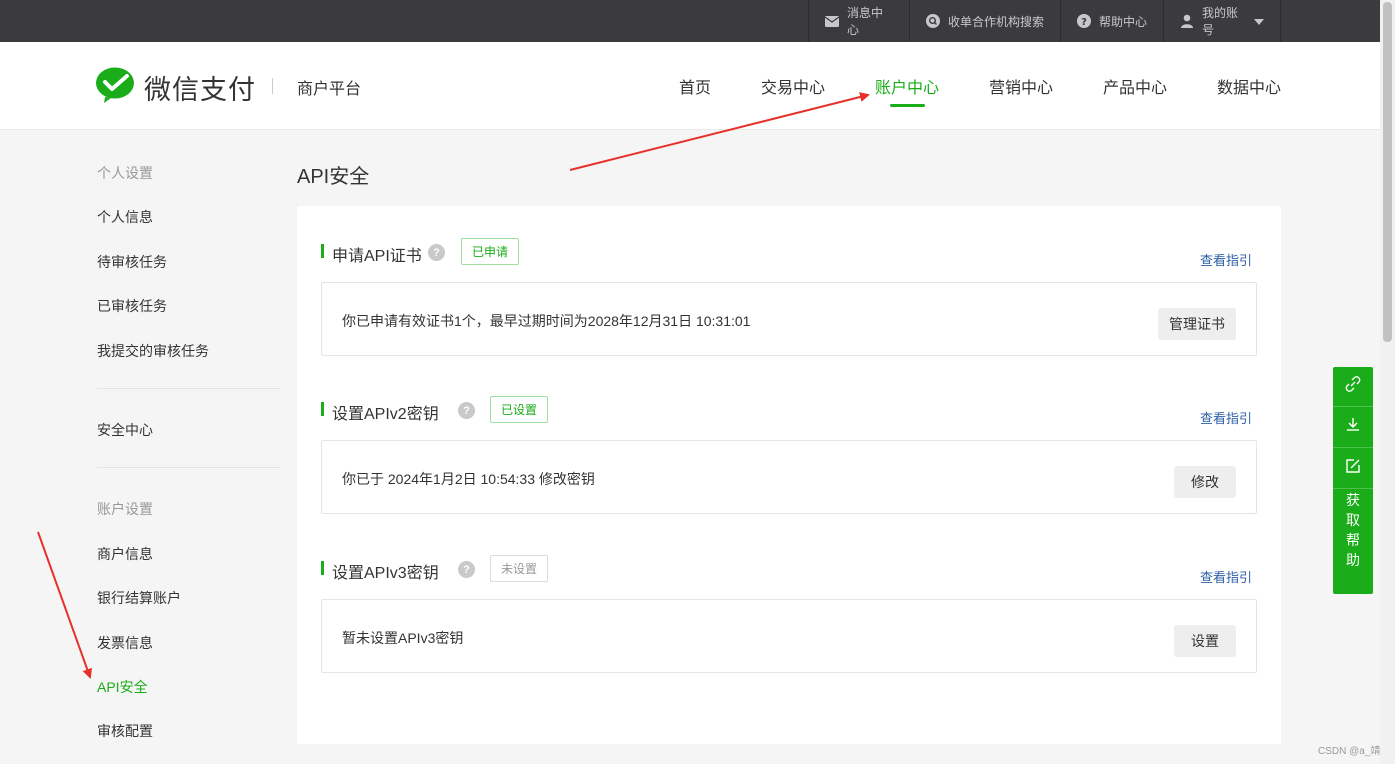  I want to click on sidebar-group-account-title: 账户设置, so click(125, 509).